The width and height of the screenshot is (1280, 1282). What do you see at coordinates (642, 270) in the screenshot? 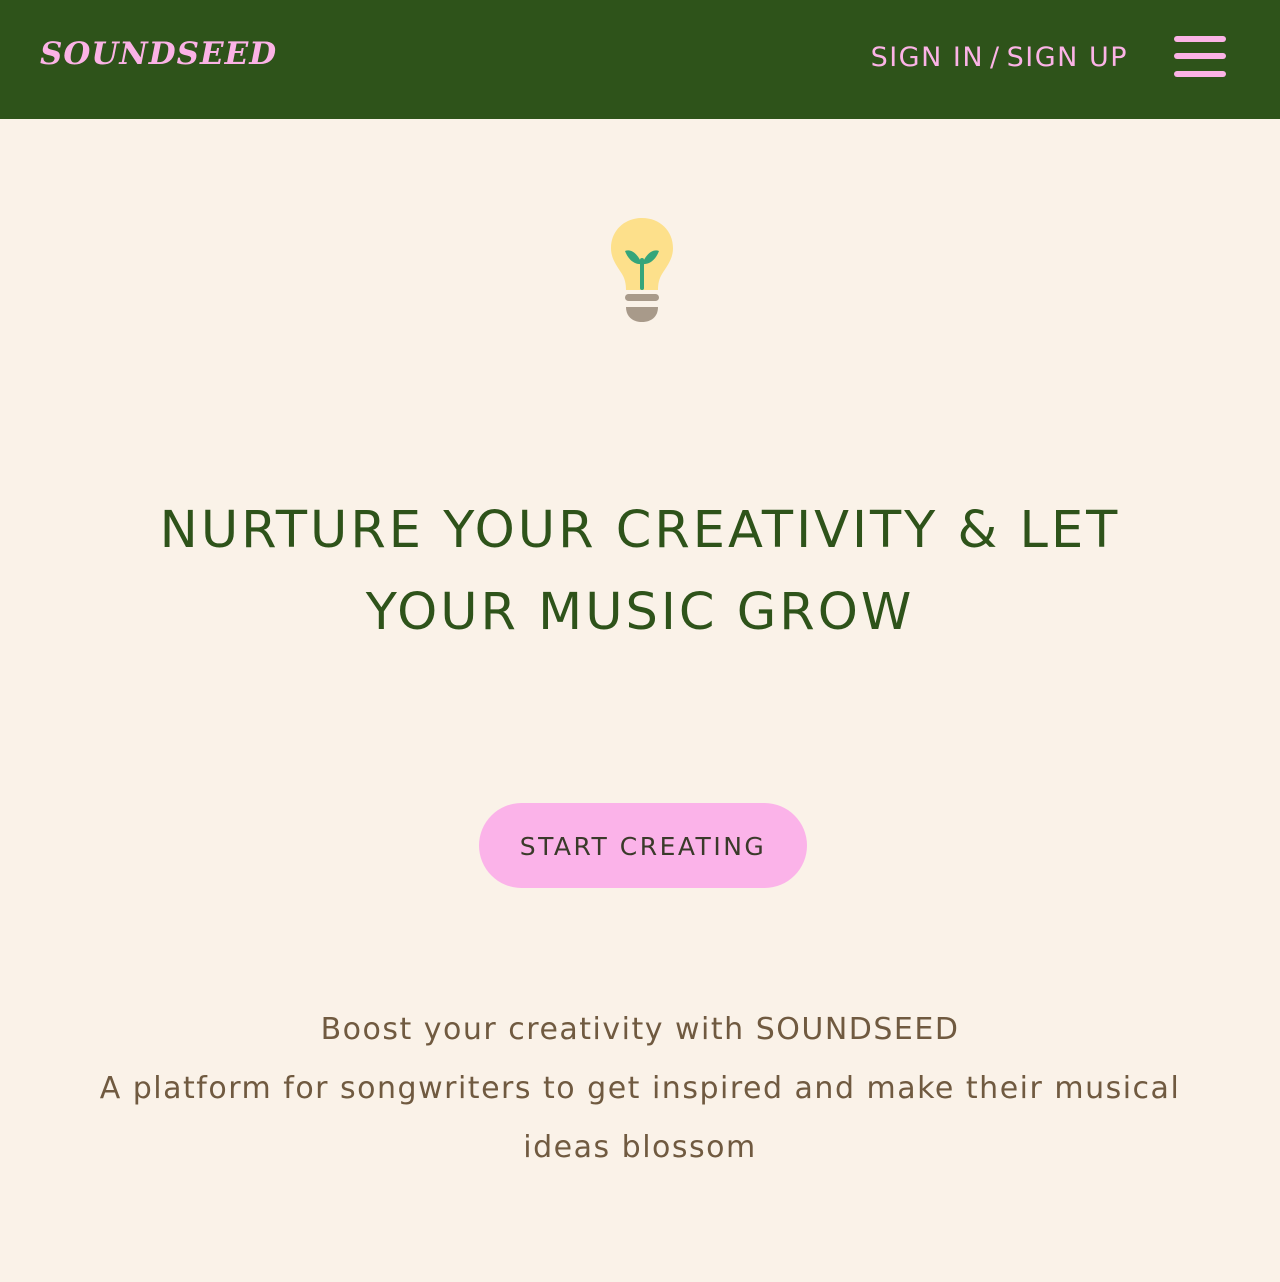
I see `lightbulb-sprout-icon` at bounding box center [642, 270].